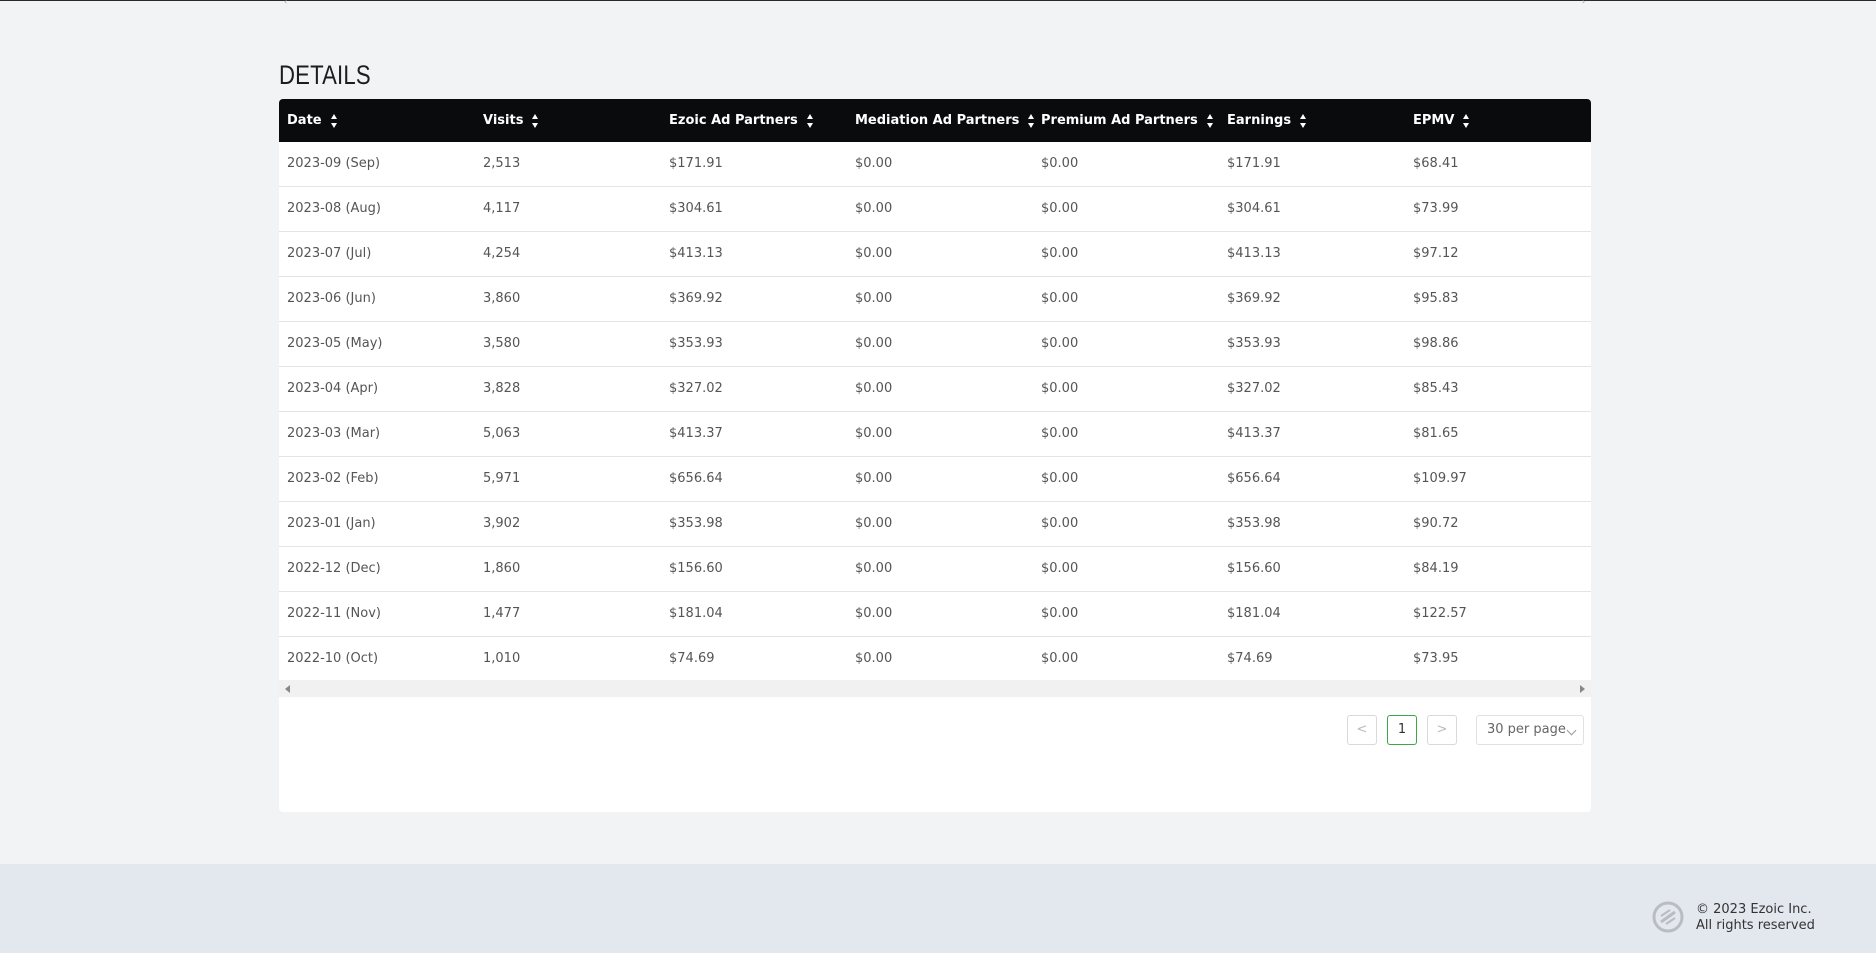 The width and height of the screenshot is (1876, 953). Describe the element at coordinates (333, 388) in the screenshot. I see `cell-date: 2023-04 (Apr)` at that location.